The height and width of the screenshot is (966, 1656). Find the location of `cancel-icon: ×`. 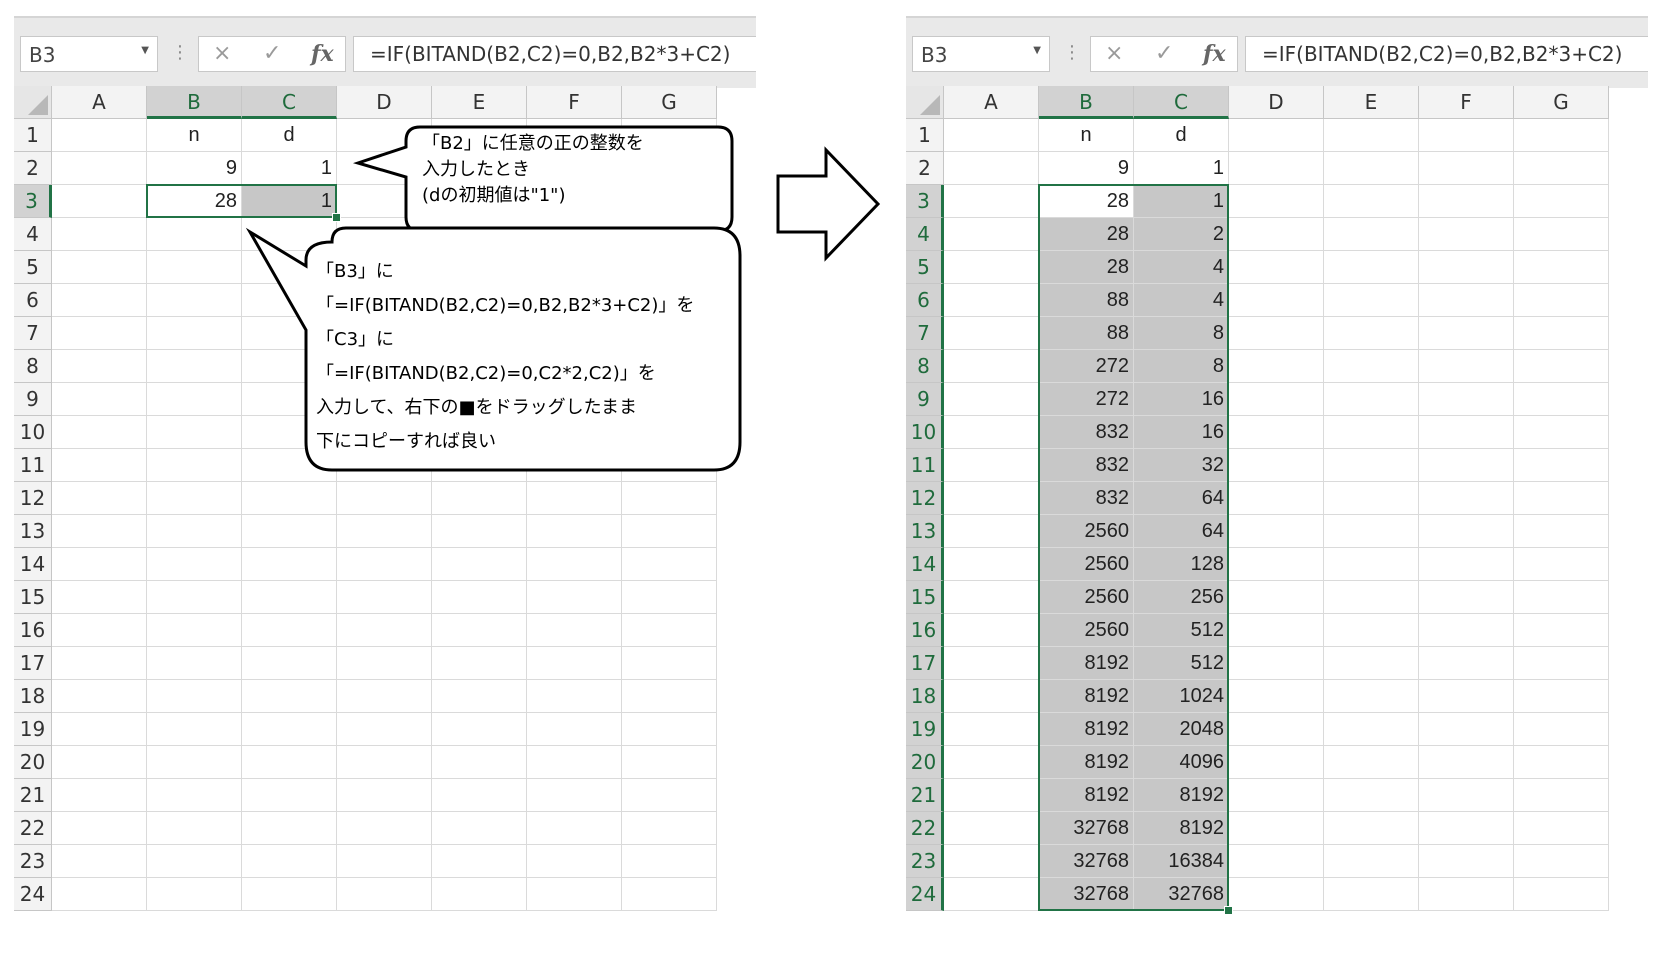

cancel-icon: × is located at coordinates (222, 53).